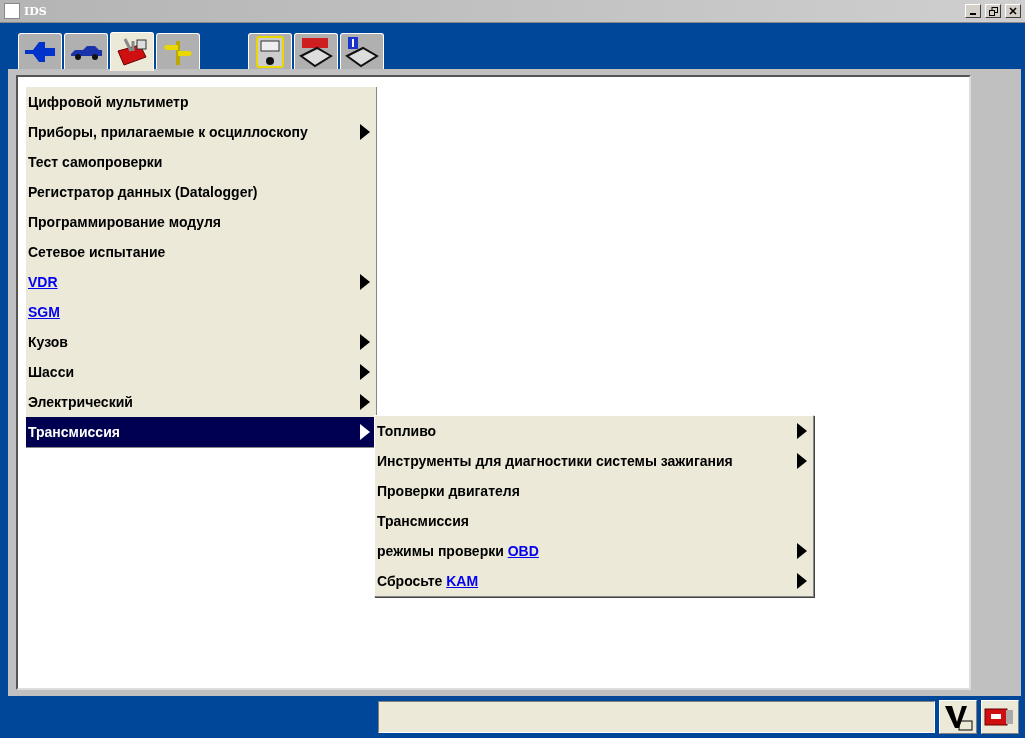 This screenshot has height=738, width=1025. Describe the element at coordinates (462, 581) in the screenshot. I see `menu-link: KAM` at that location.